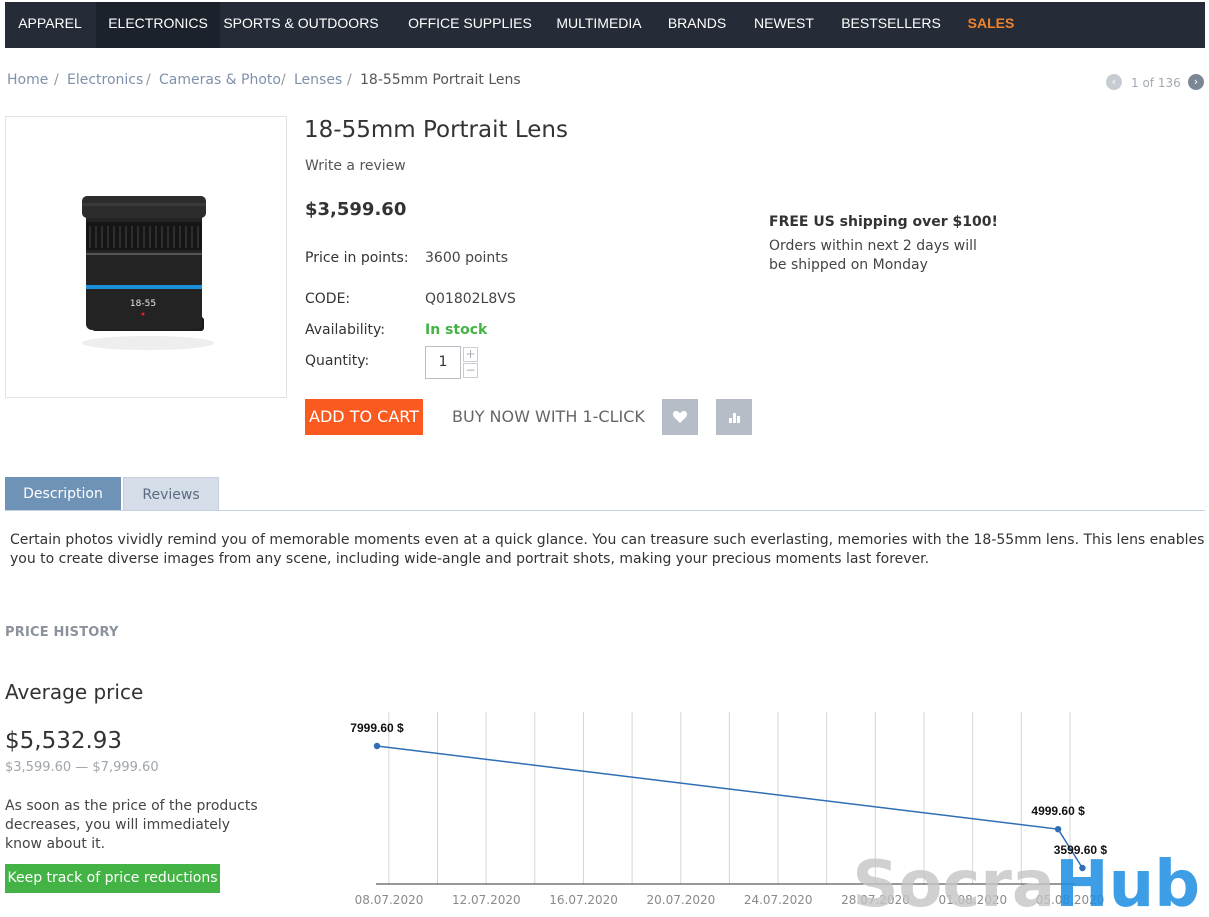  Describe the element at coordinates (82, 767) in the screenshot. I see `price-range: $3,599.60 — $7,999.60` at that location.